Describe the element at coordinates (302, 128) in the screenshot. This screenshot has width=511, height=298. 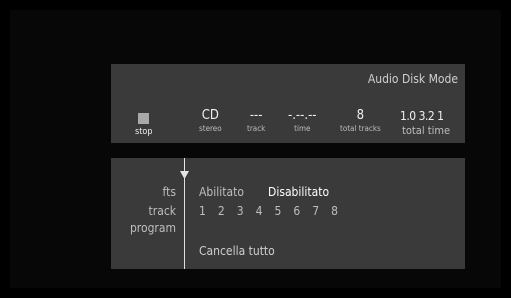
I see `time-label: time` at that location.